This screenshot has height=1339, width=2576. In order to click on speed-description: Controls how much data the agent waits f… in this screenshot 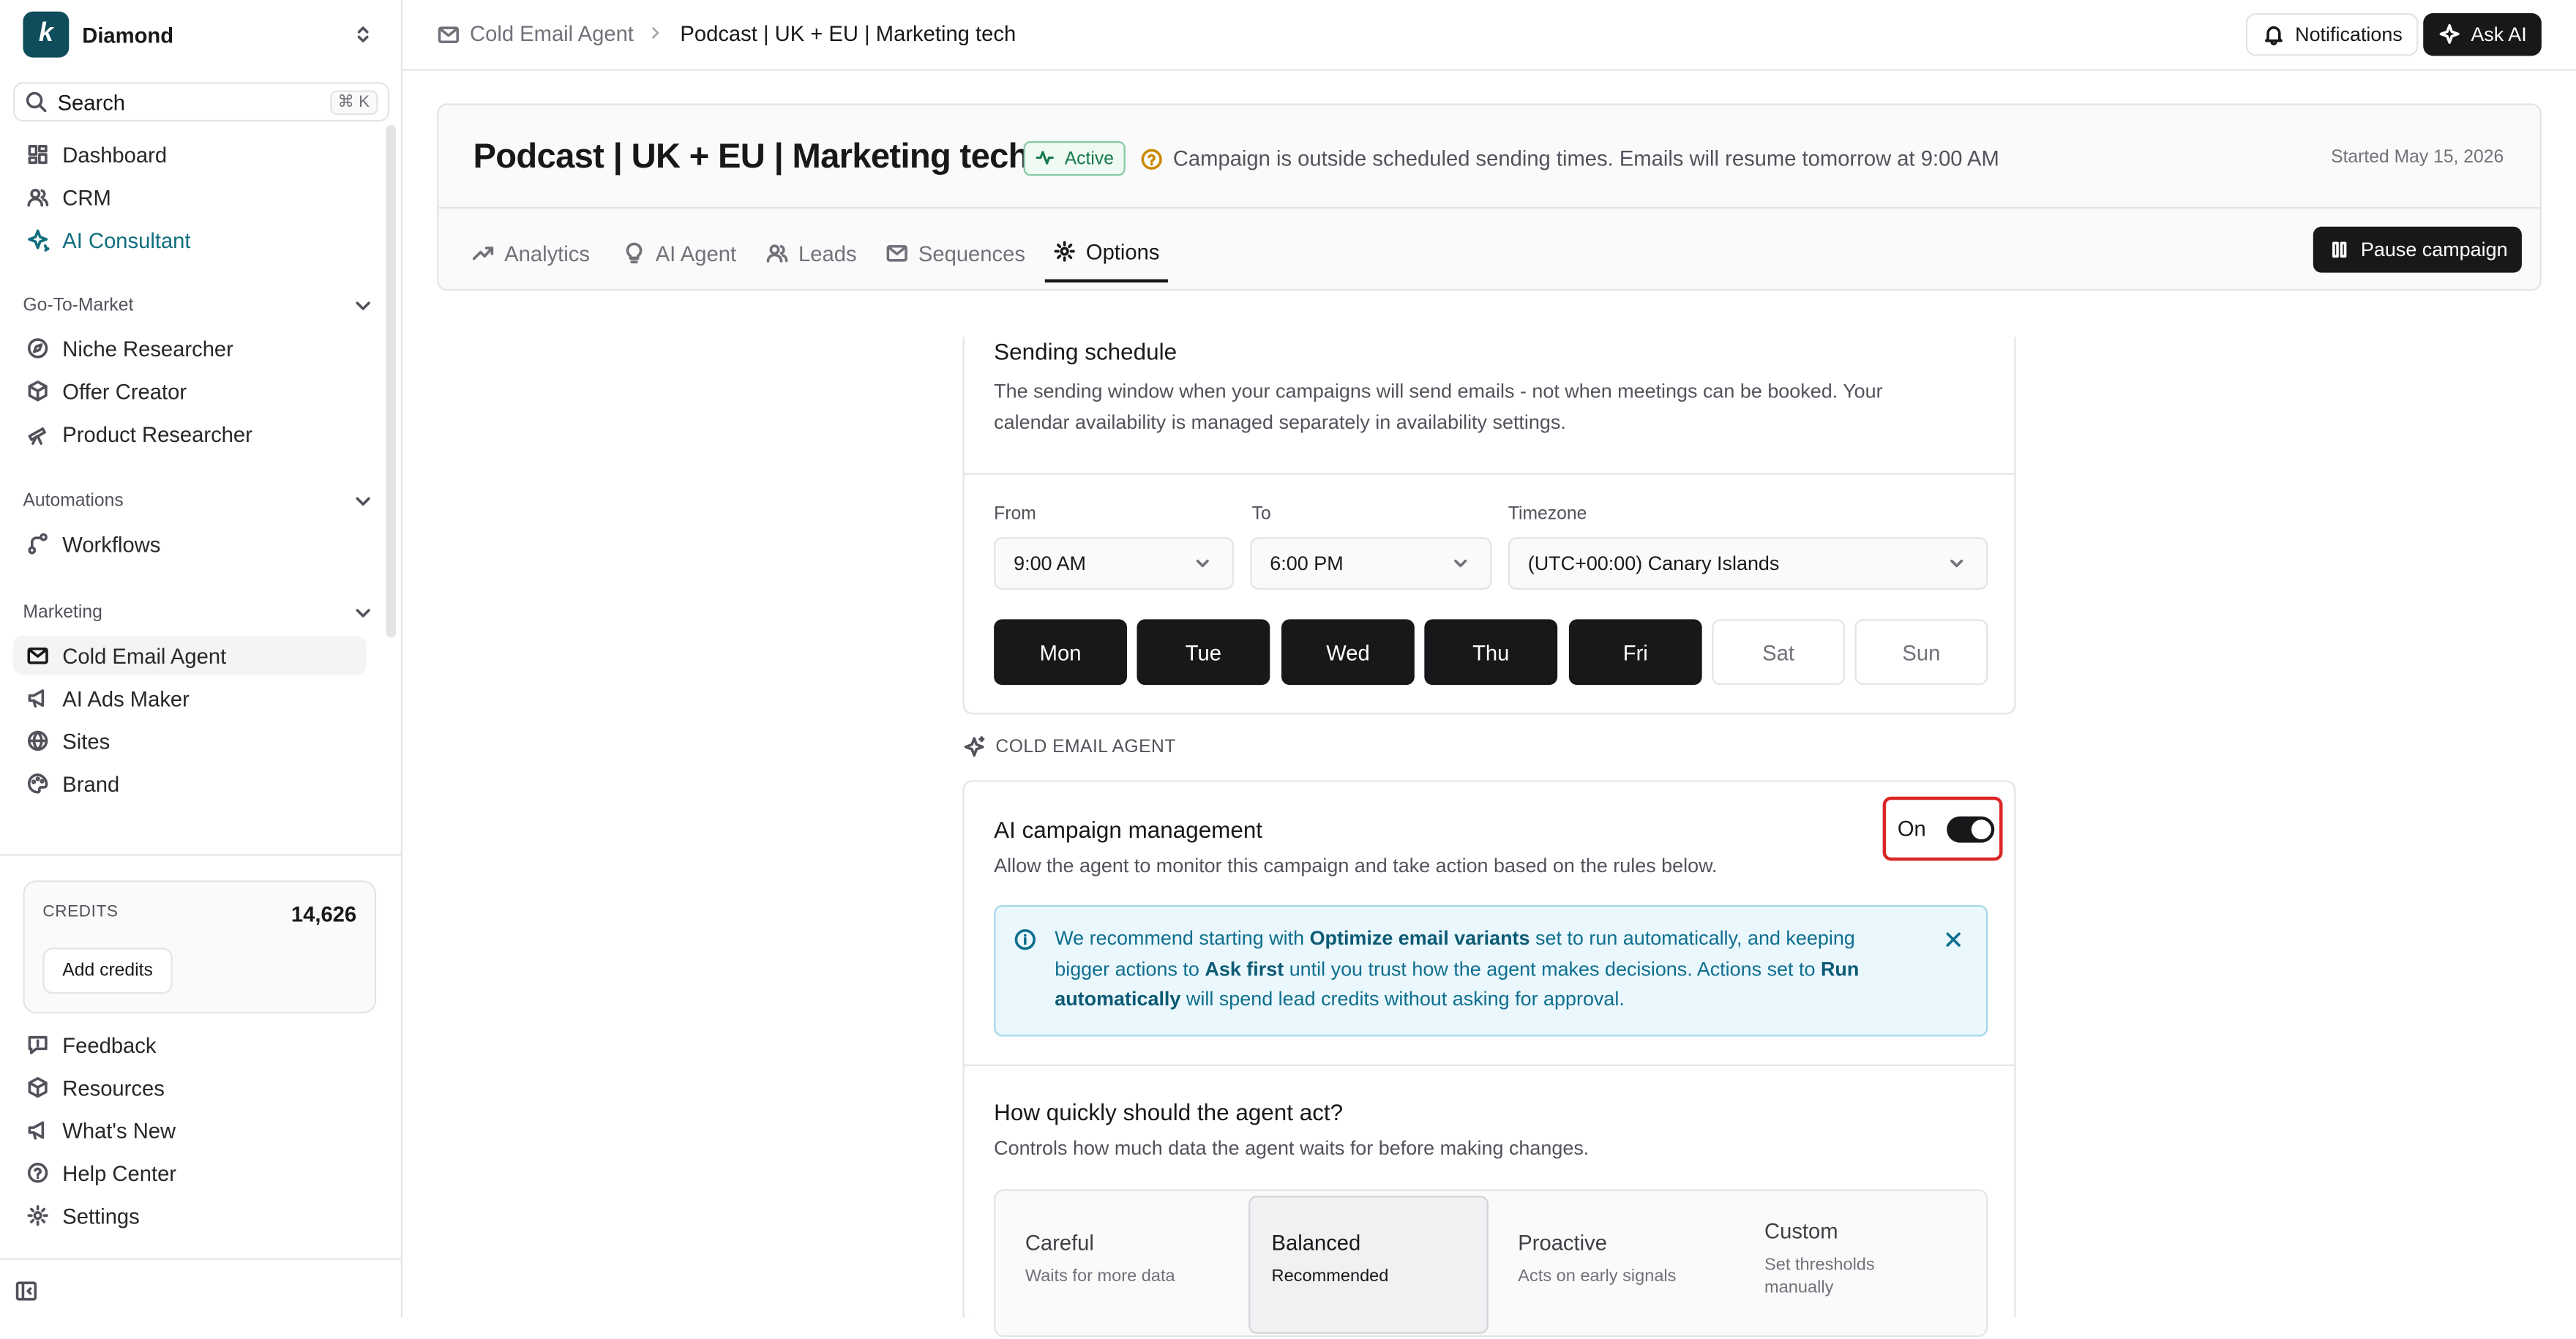, I will do `click(1292, 1148)`.